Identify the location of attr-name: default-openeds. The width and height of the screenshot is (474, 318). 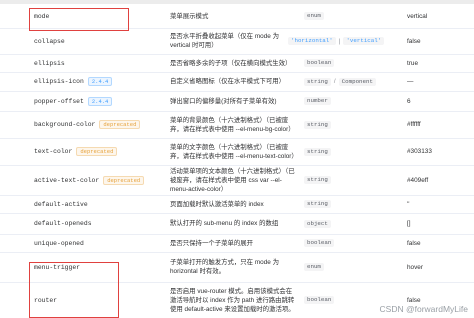
(63, 223).